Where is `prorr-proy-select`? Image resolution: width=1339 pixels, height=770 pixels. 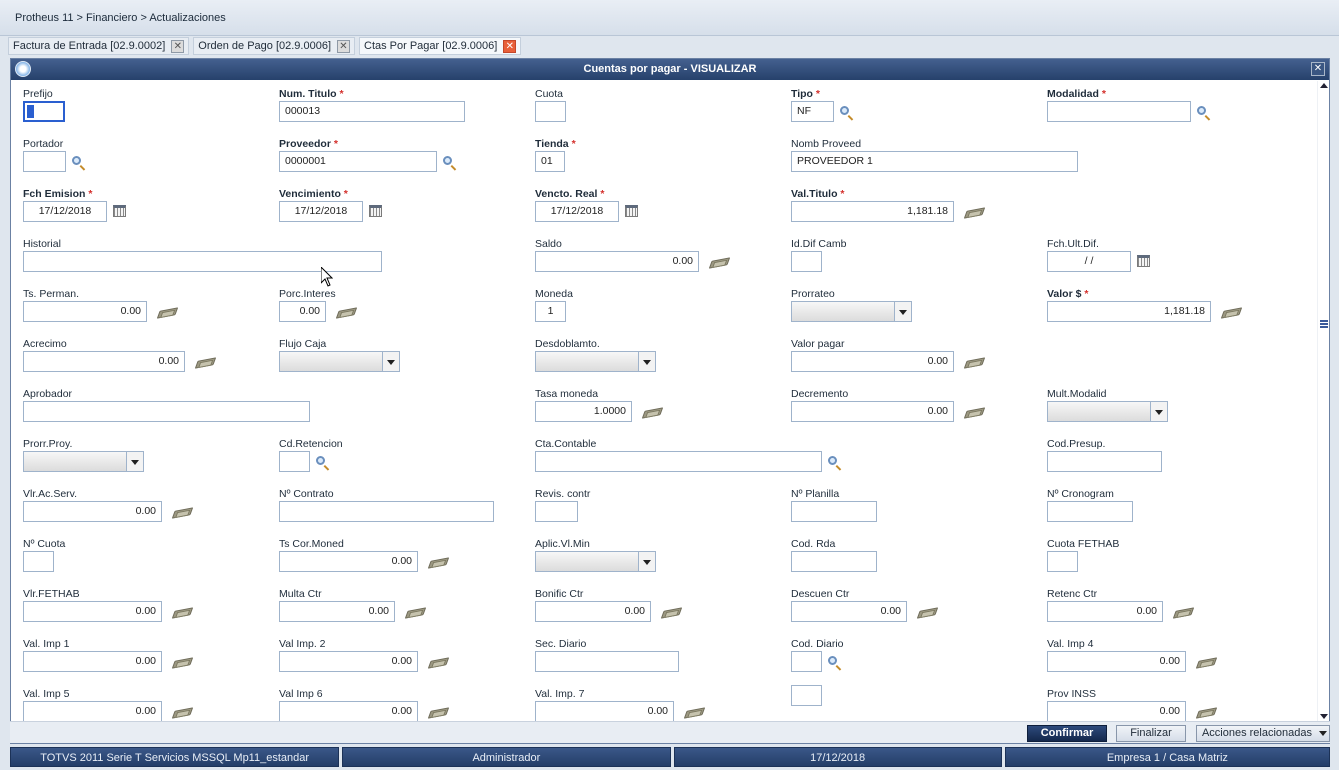
prorr-proy-select is located at coordinates (83, 461).